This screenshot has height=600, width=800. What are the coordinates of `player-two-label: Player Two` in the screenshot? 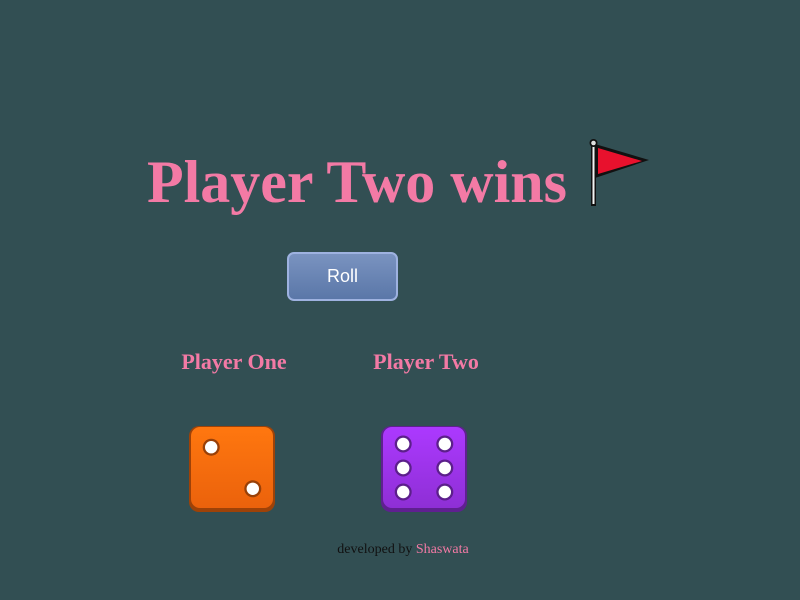 It's located at (426, 361).